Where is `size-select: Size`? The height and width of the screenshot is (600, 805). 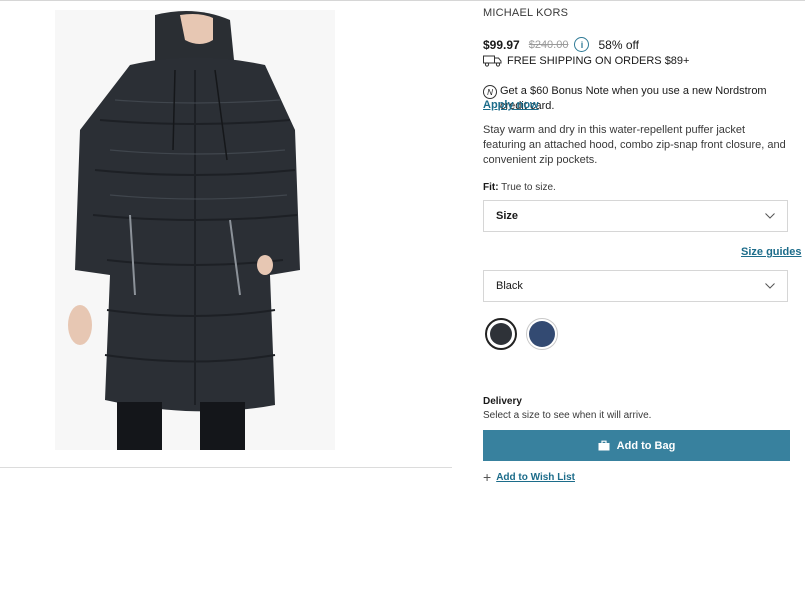 size-select: Size is located at coordinates (635, 216).